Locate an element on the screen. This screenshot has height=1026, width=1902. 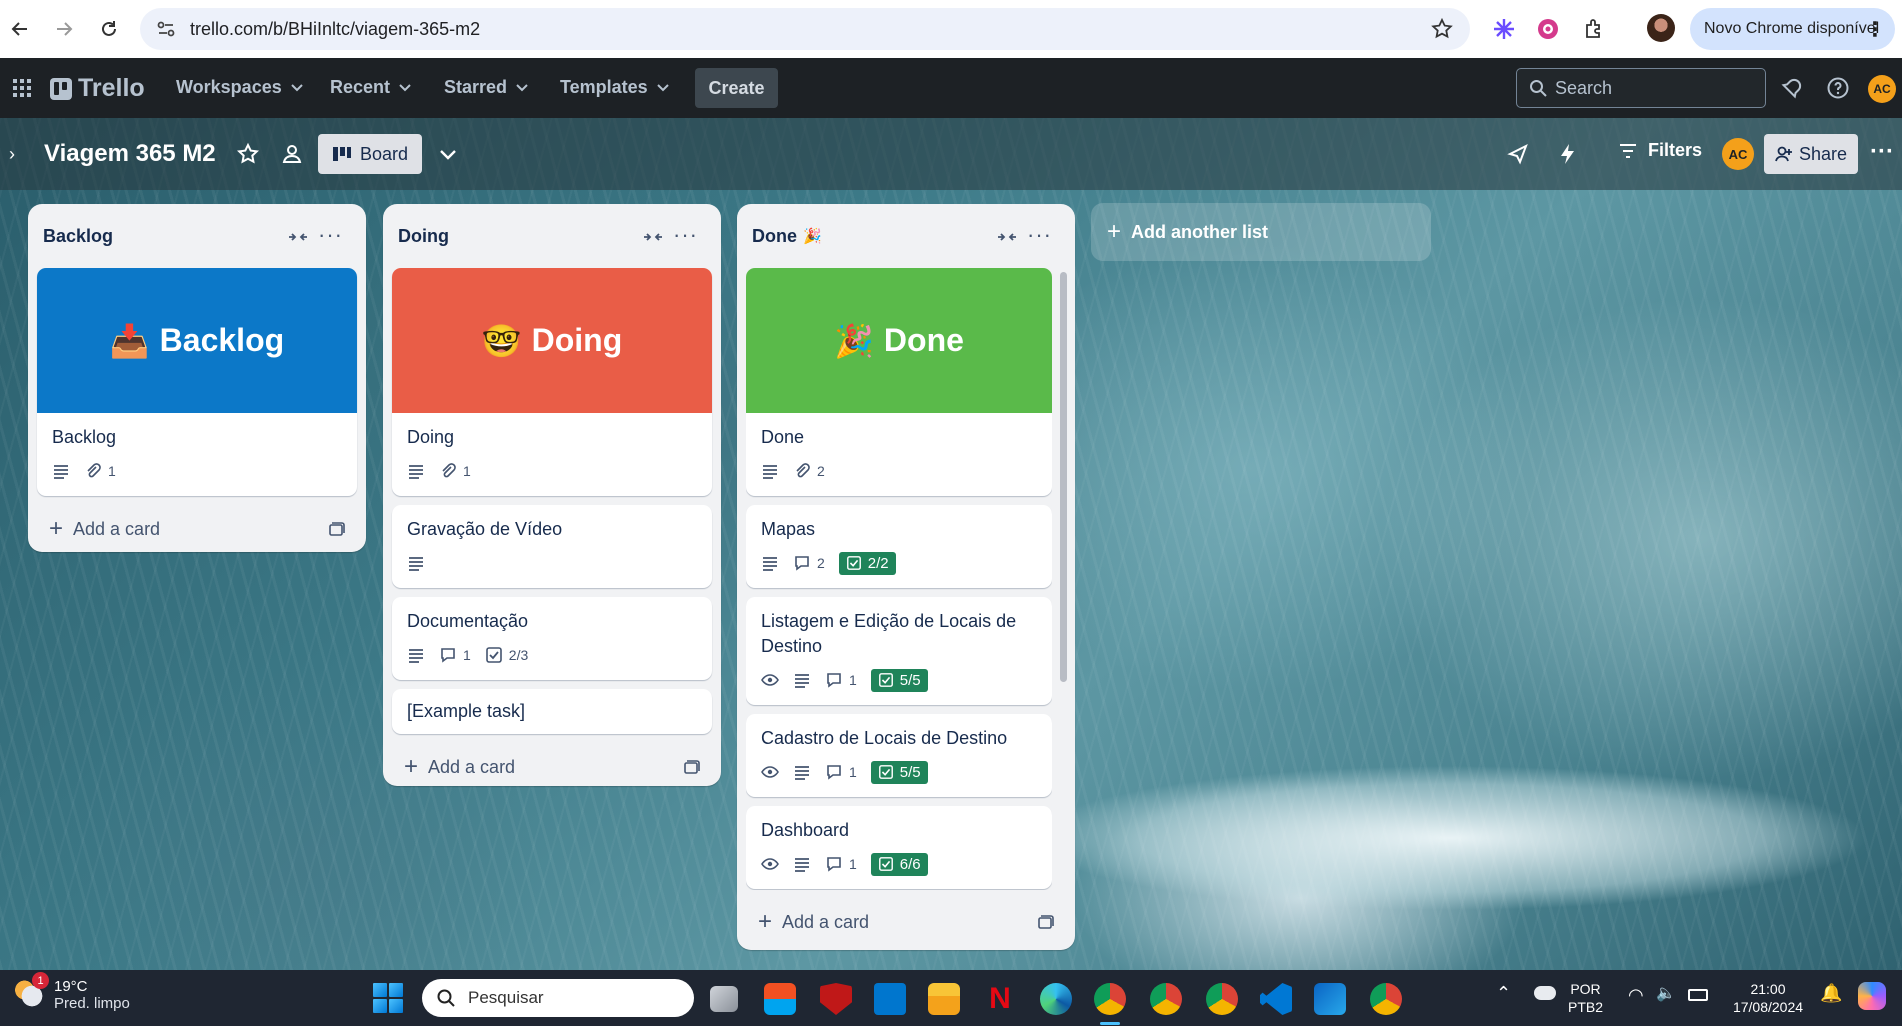
notifications-bell-icon: 🔔 is located at coordinates (1831, 993).